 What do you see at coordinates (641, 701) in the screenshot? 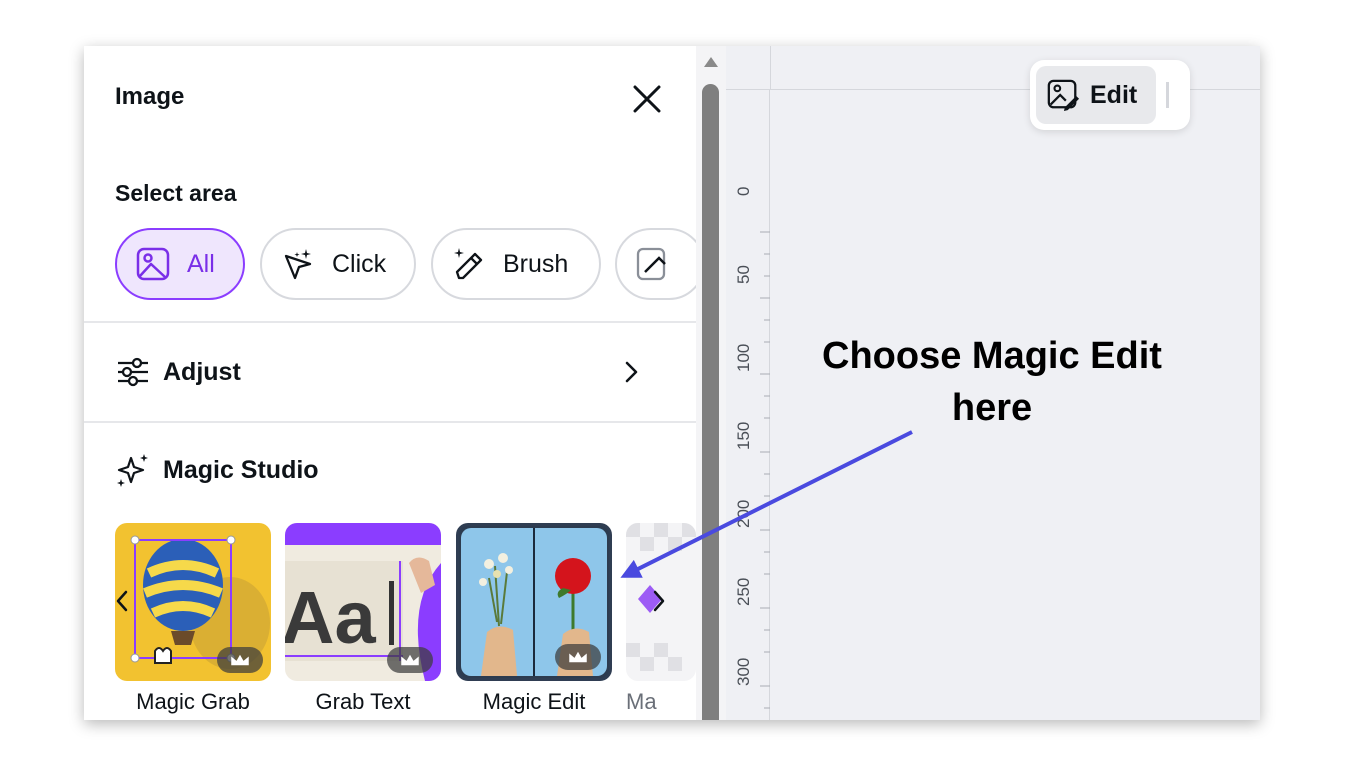
I see `tile-label-partial: Ma` at bounding box center [641, 701].